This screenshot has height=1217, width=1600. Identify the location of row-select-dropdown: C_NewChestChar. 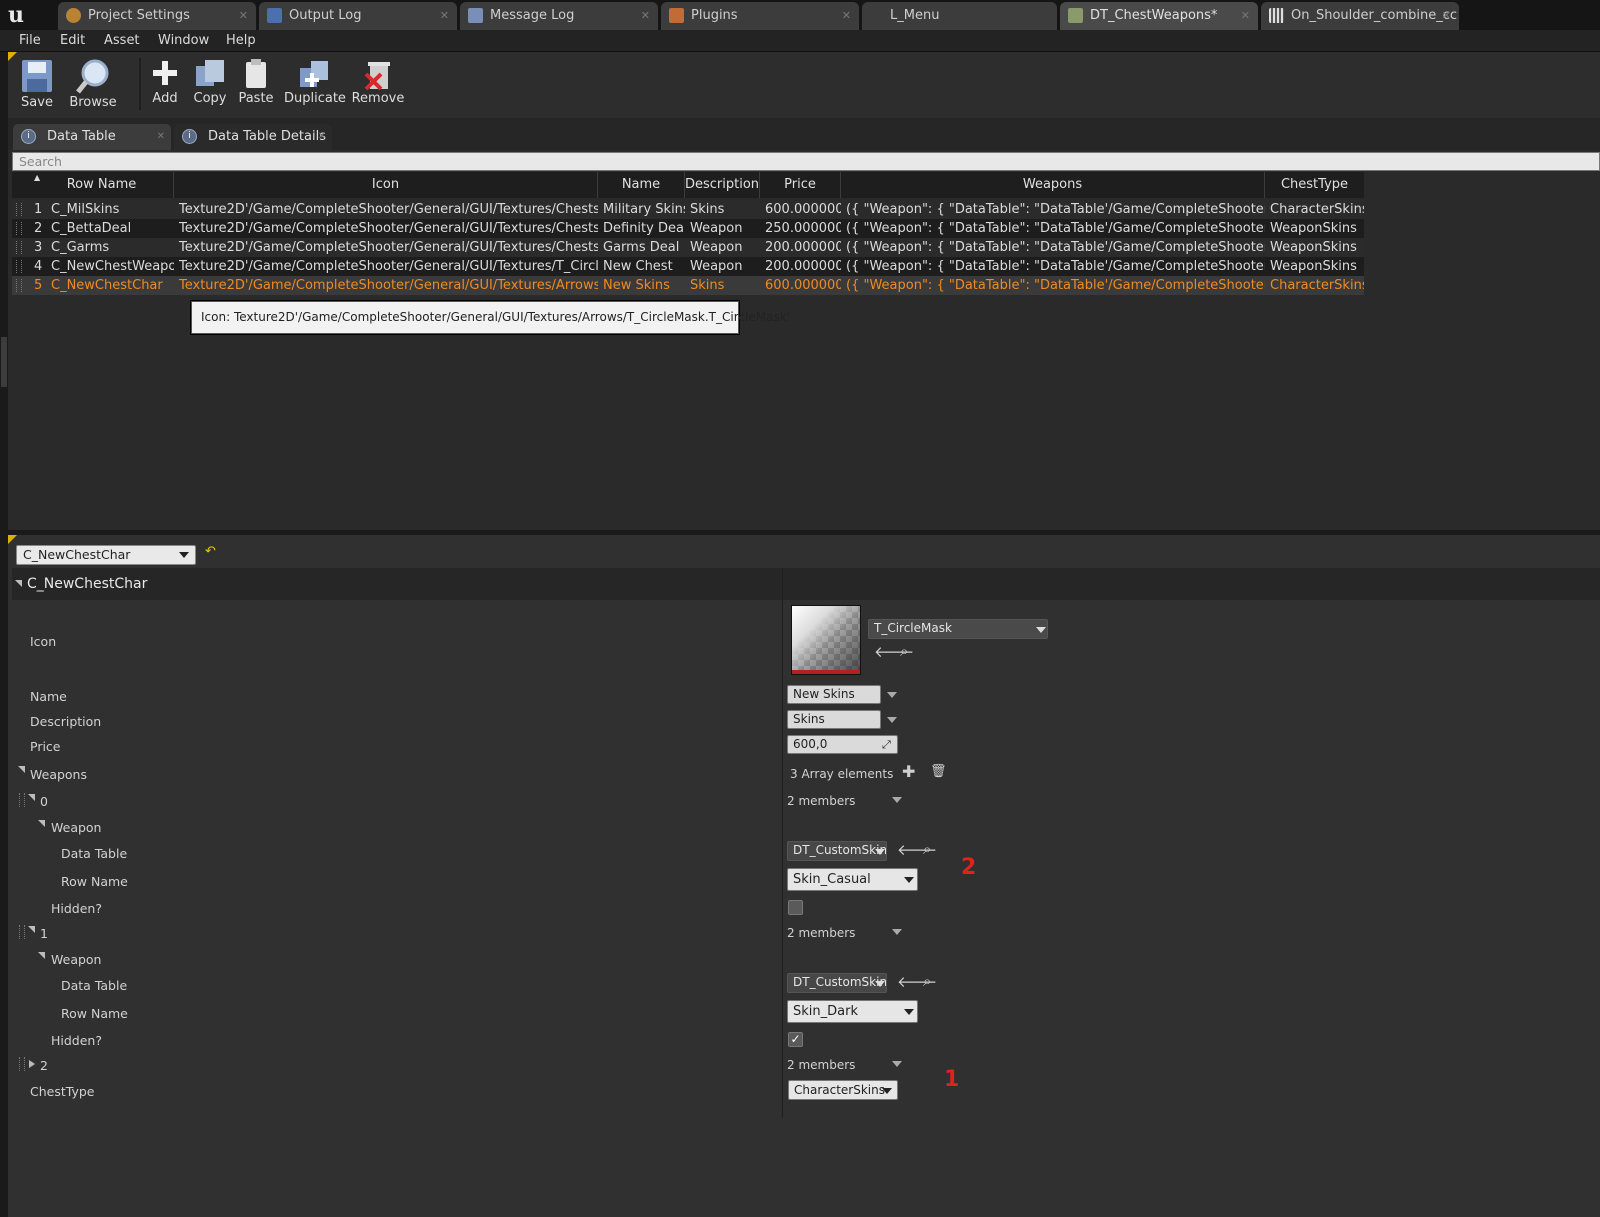
(106, 555).